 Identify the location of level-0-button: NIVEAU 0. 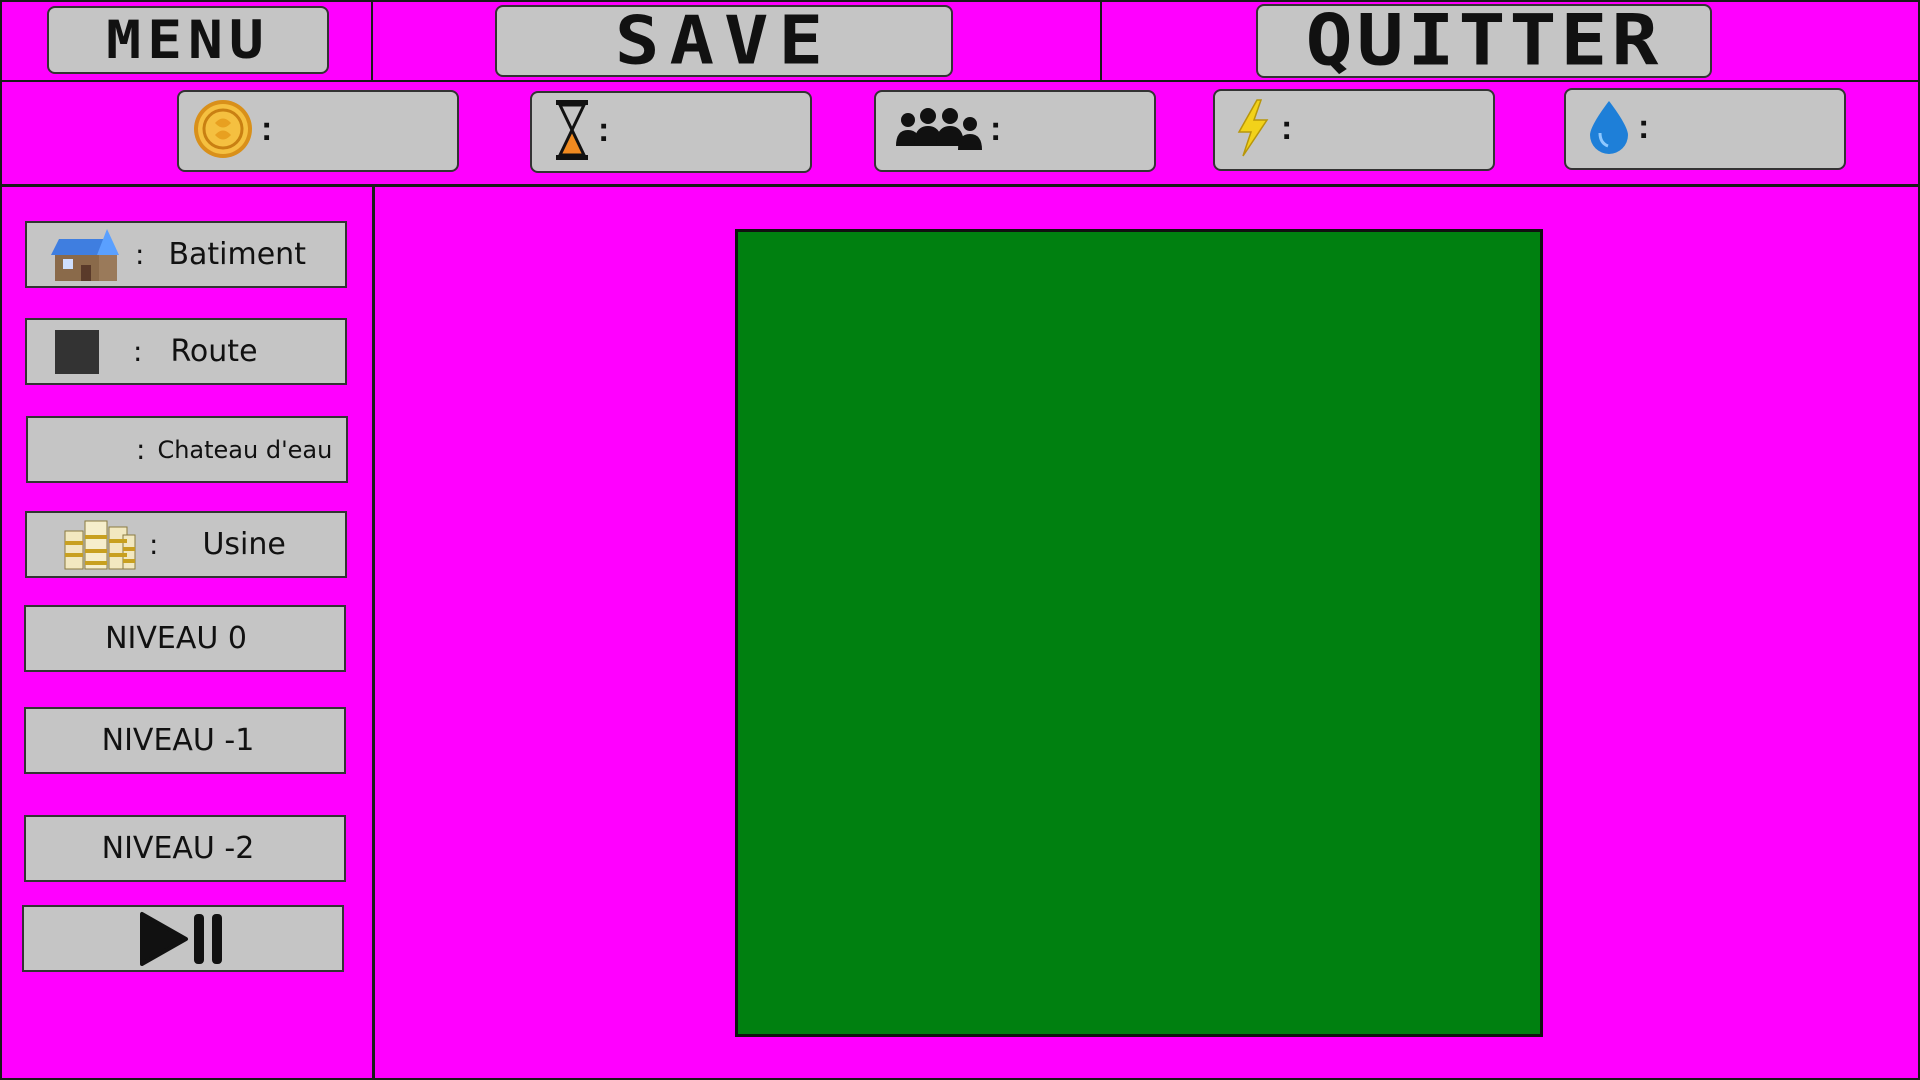
(185, 638).